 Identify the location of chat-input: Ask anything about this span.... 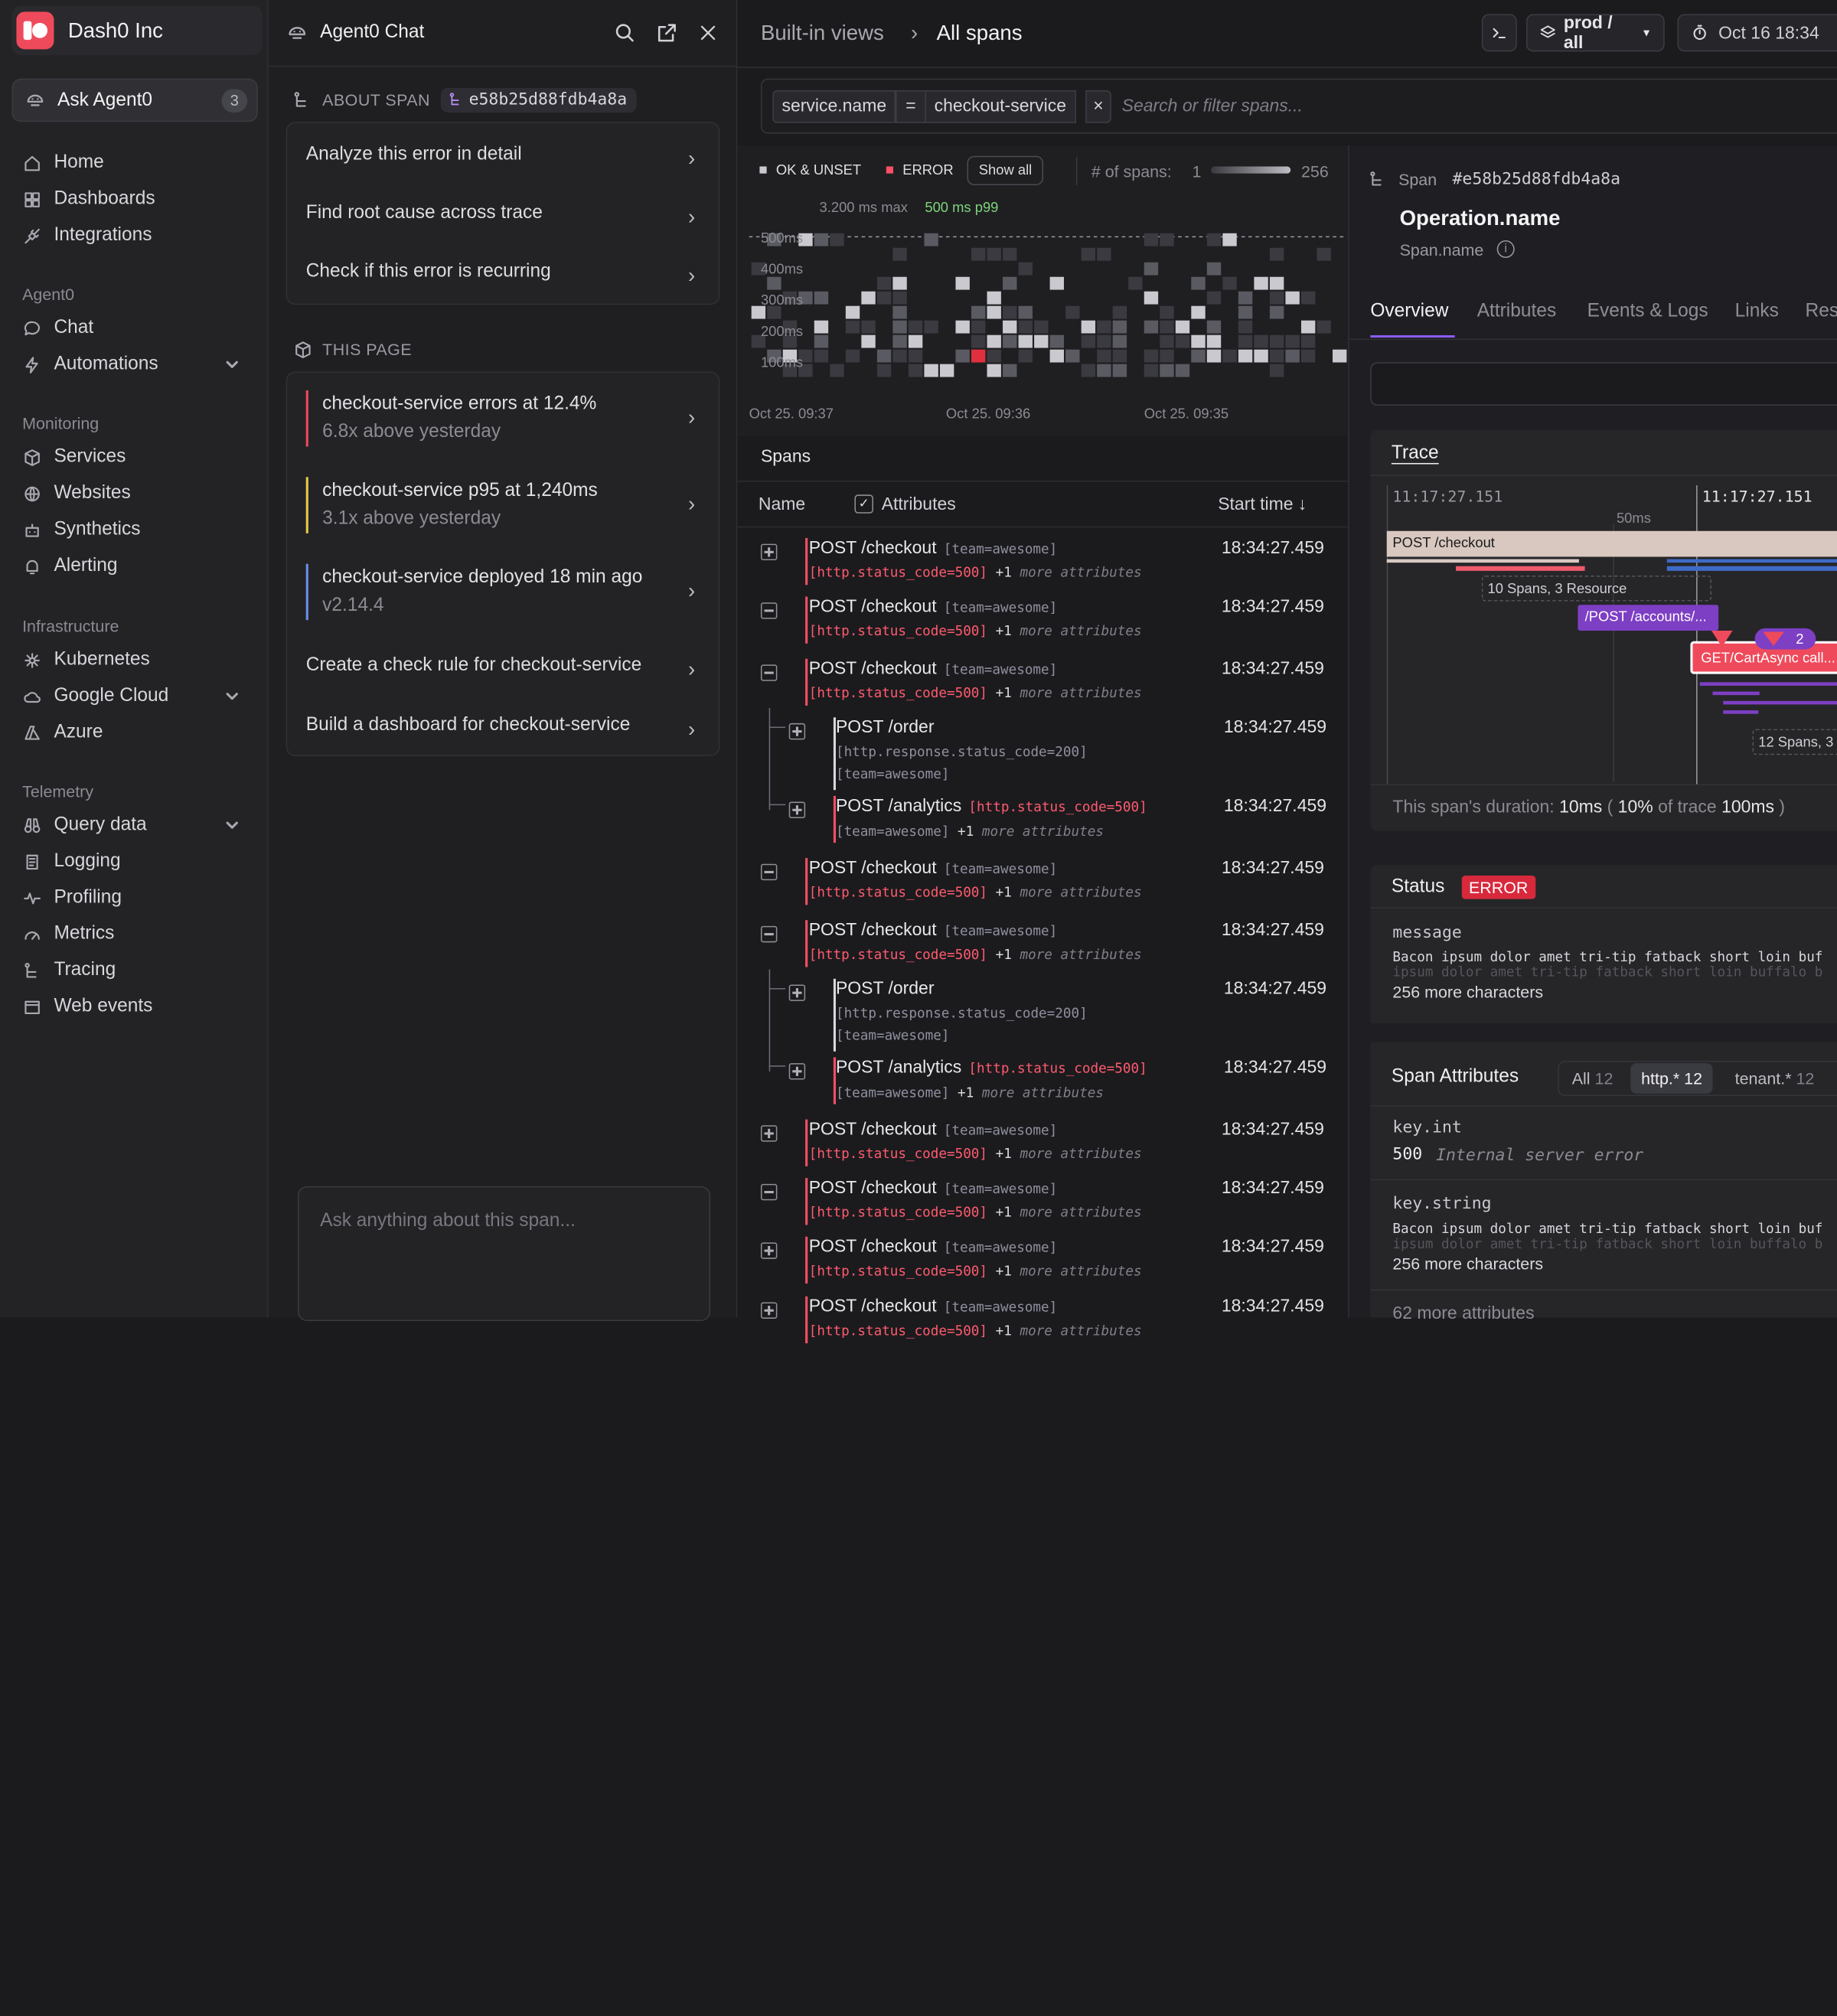
(505, 1254).